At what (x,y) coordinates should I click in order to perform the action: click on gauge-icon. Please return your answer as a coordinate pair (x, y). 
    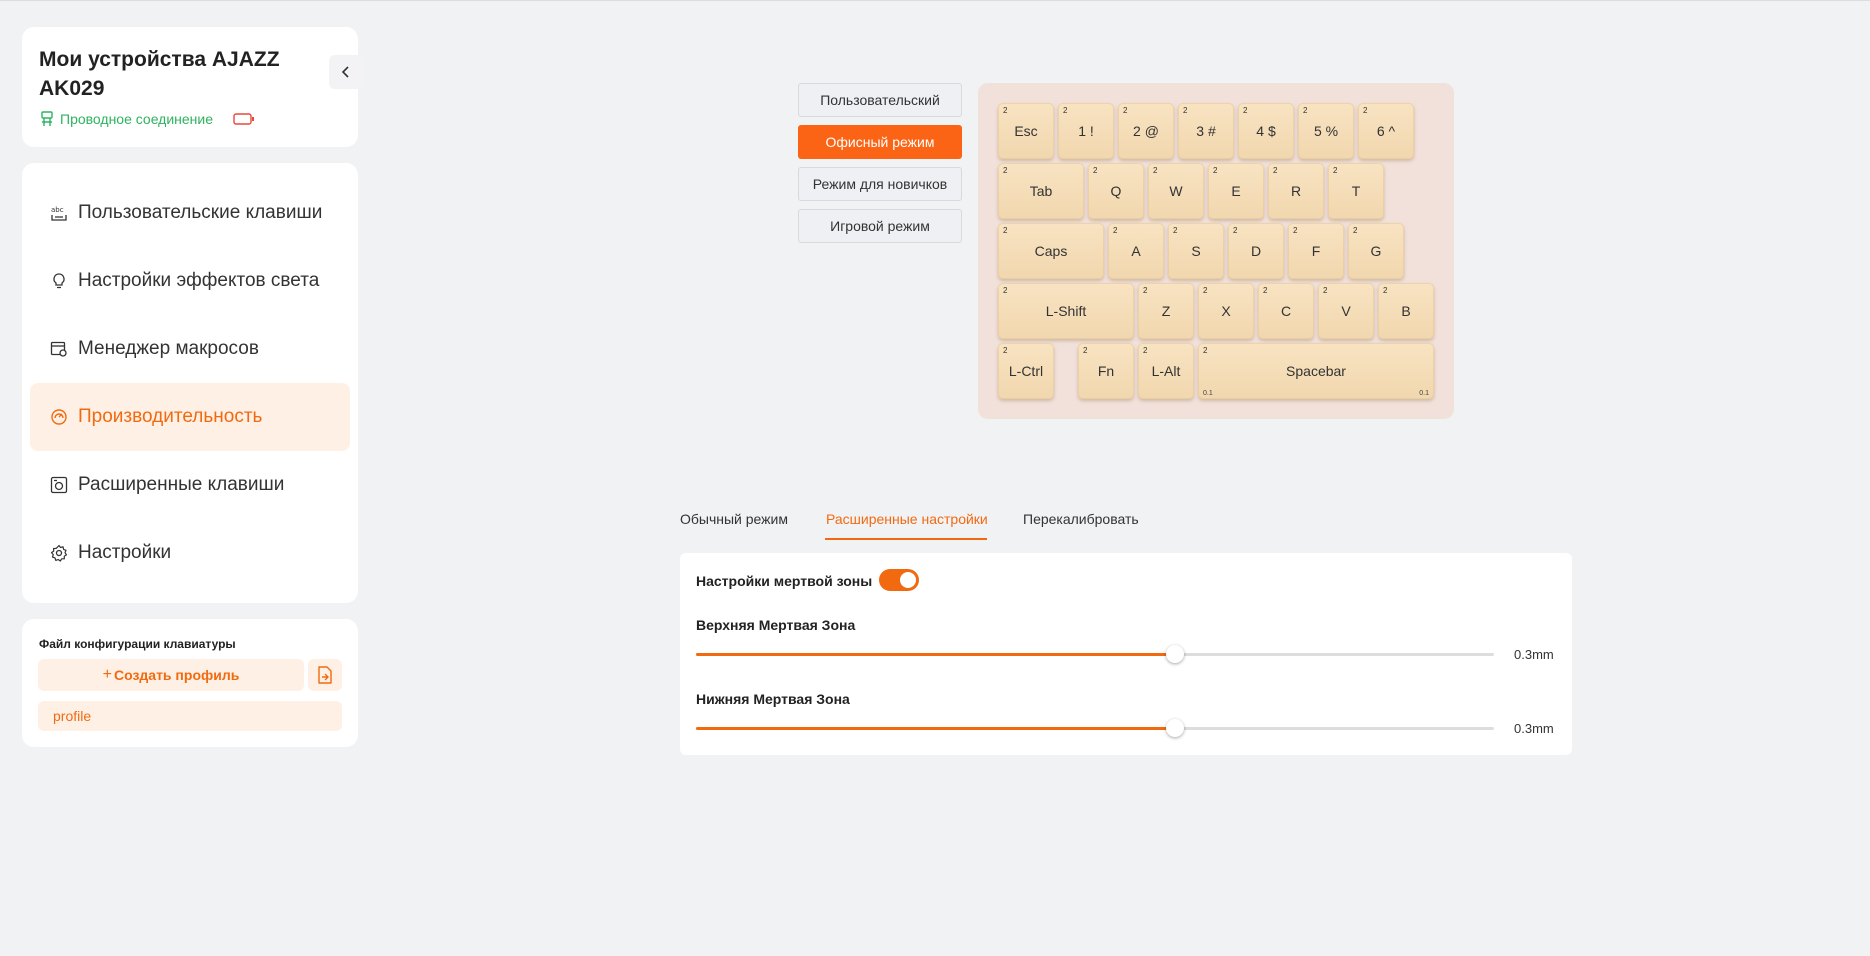
    Looking at the image, I should click on (59, 417).